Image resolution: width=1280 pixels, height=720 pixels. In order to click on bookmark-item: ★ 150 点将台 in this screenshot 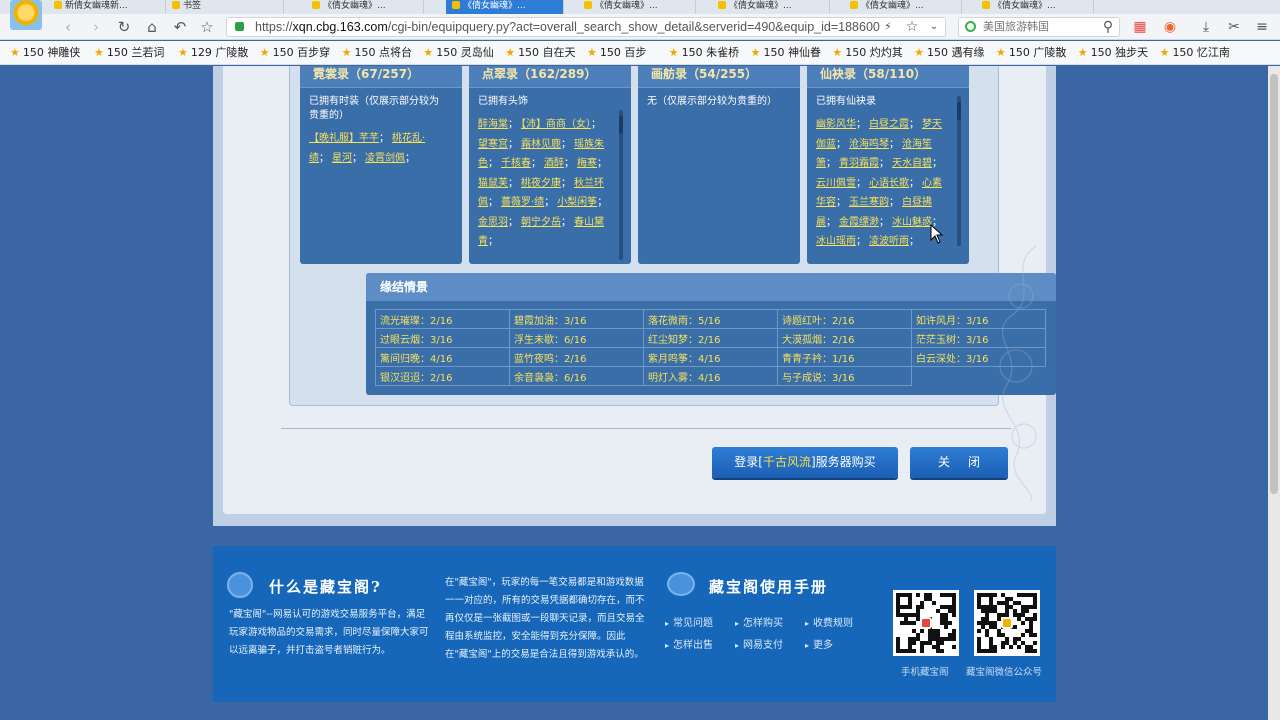, I will do `click(373, 52)`.